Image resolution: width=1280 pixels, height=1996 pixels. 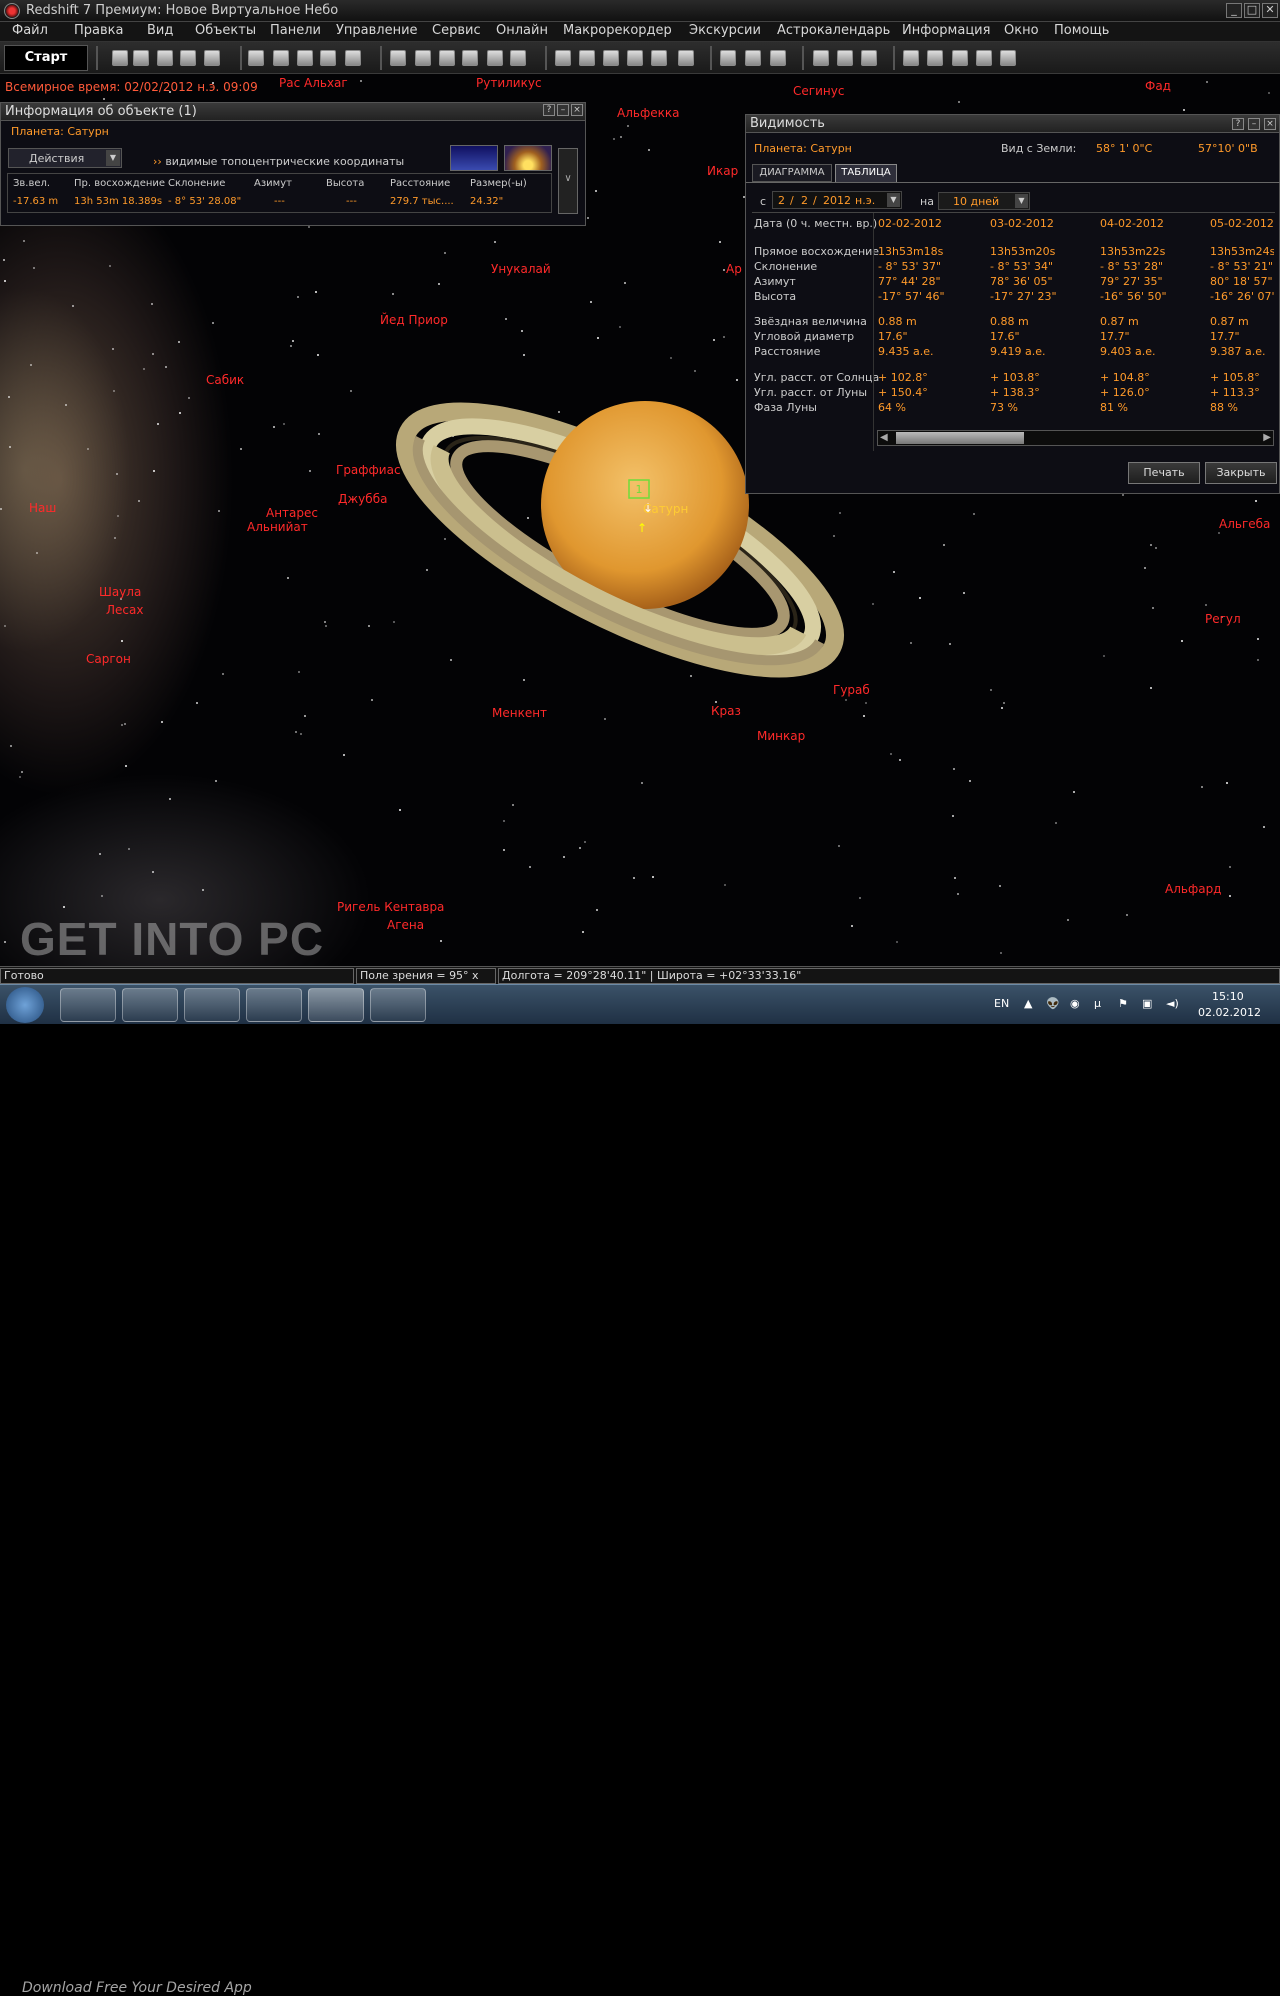 I want to click on expand-icon: ∨, so click(x=568, y=181).